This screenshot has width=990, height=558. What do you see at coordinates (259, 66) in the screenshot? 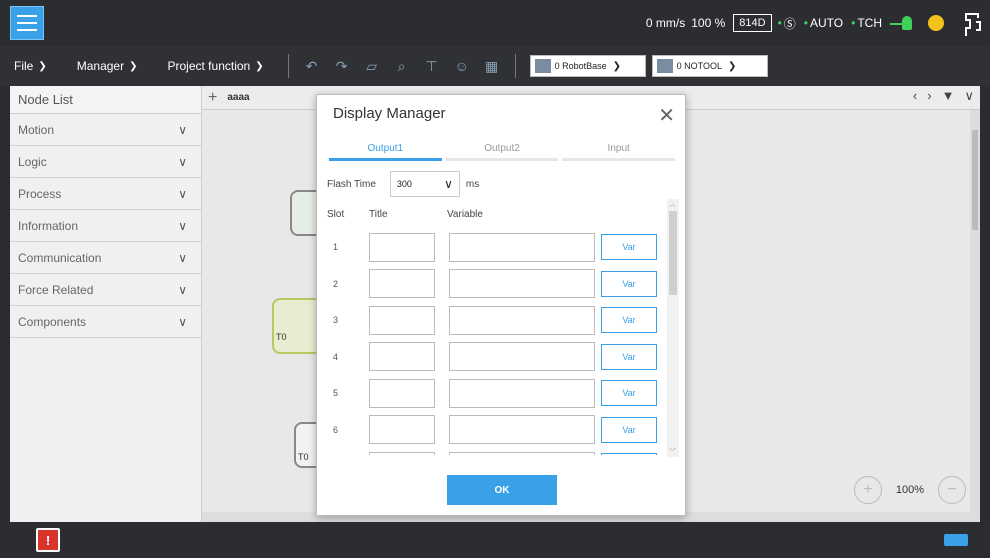
I see `chevron-down-icon: ❯` at bounding box center [259, 66].